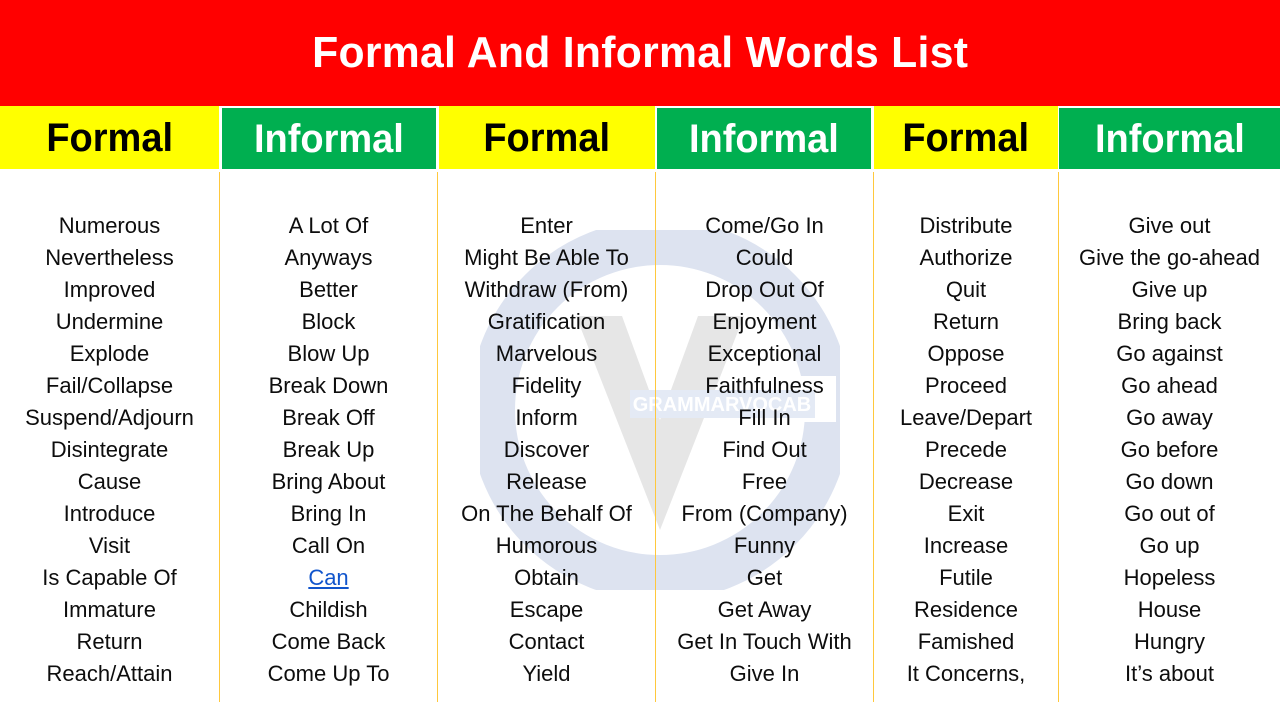 This screenshot has width=1280, height=720. I want to click on word-item: Give the go-ahead, so click(1169, 257).